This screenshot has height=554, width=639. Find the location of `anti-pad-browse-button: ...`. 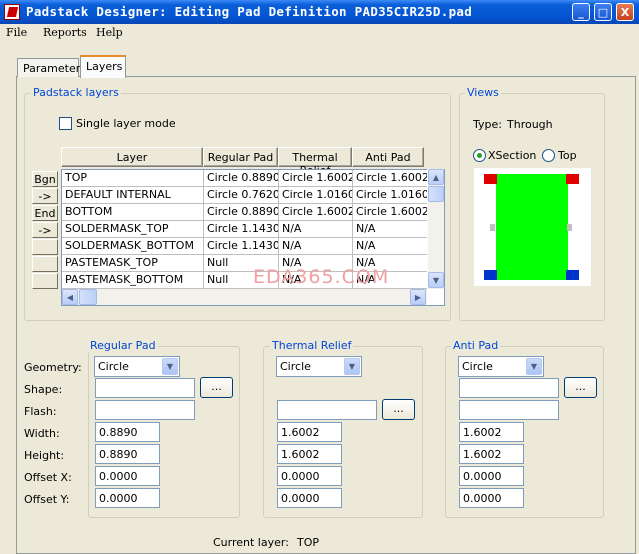

anti-pad-browse-button: ... is located at coordinates (580, 387).